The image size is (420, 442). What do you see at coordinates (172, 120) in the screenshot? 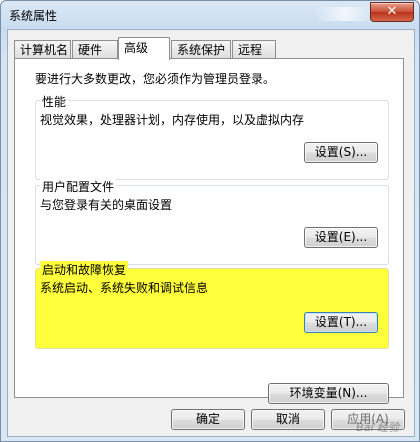
I see `performance-description: 视觉效果，处理器计划，内存使用，以及虚拟内存` at bounding box center [172, 120].